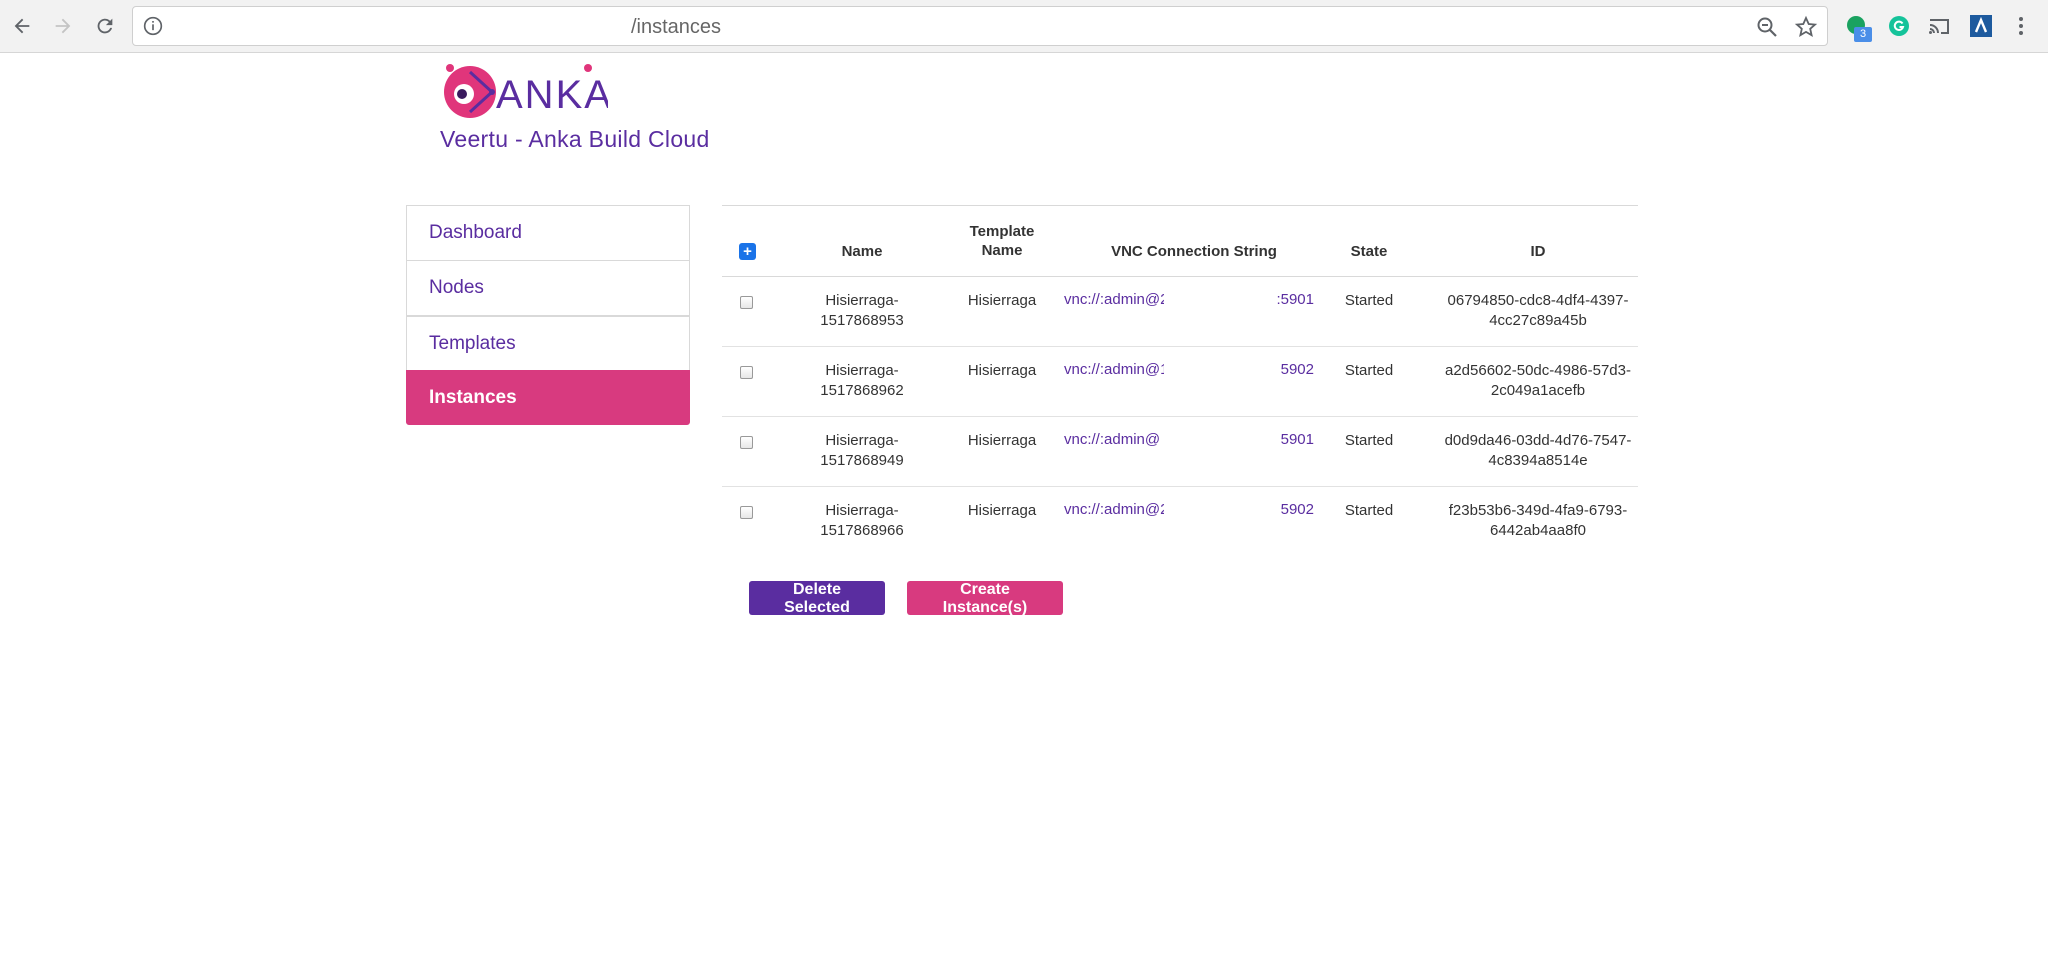  I want to click on logo-text: ANKA, so click(552, 95).